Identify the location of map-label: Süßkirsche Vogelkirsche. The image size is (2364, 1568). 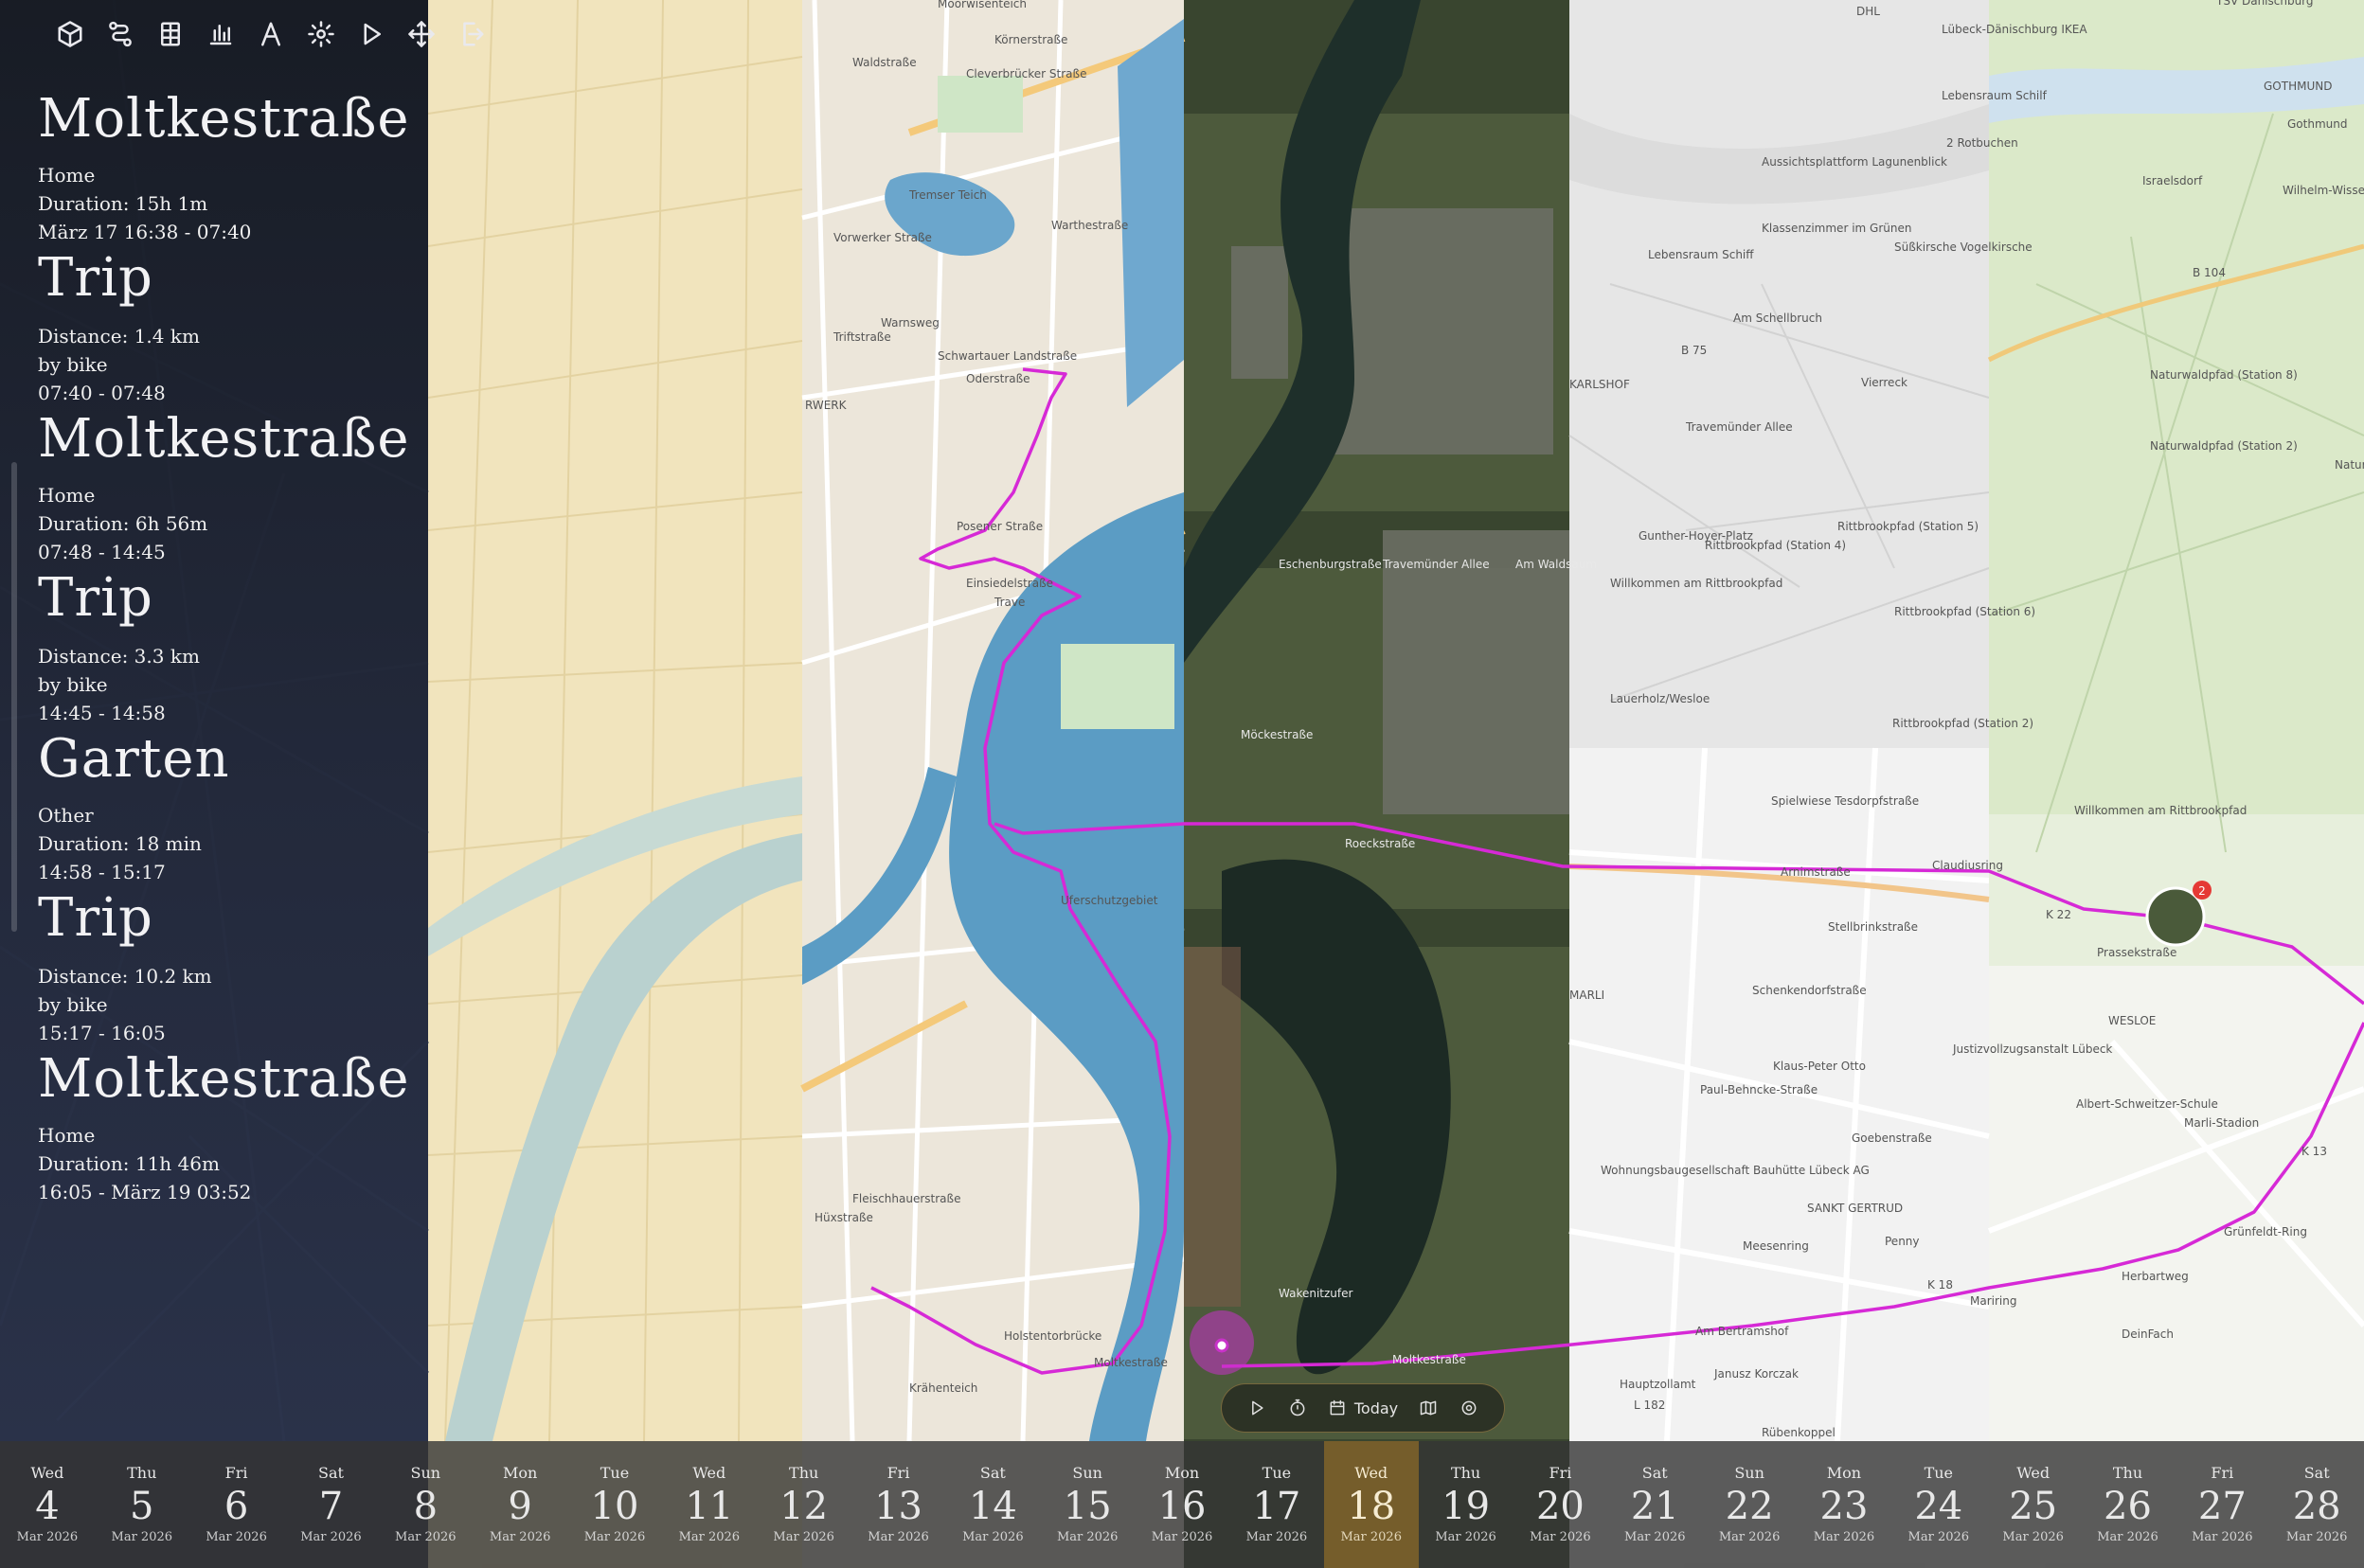
(1963, 247).